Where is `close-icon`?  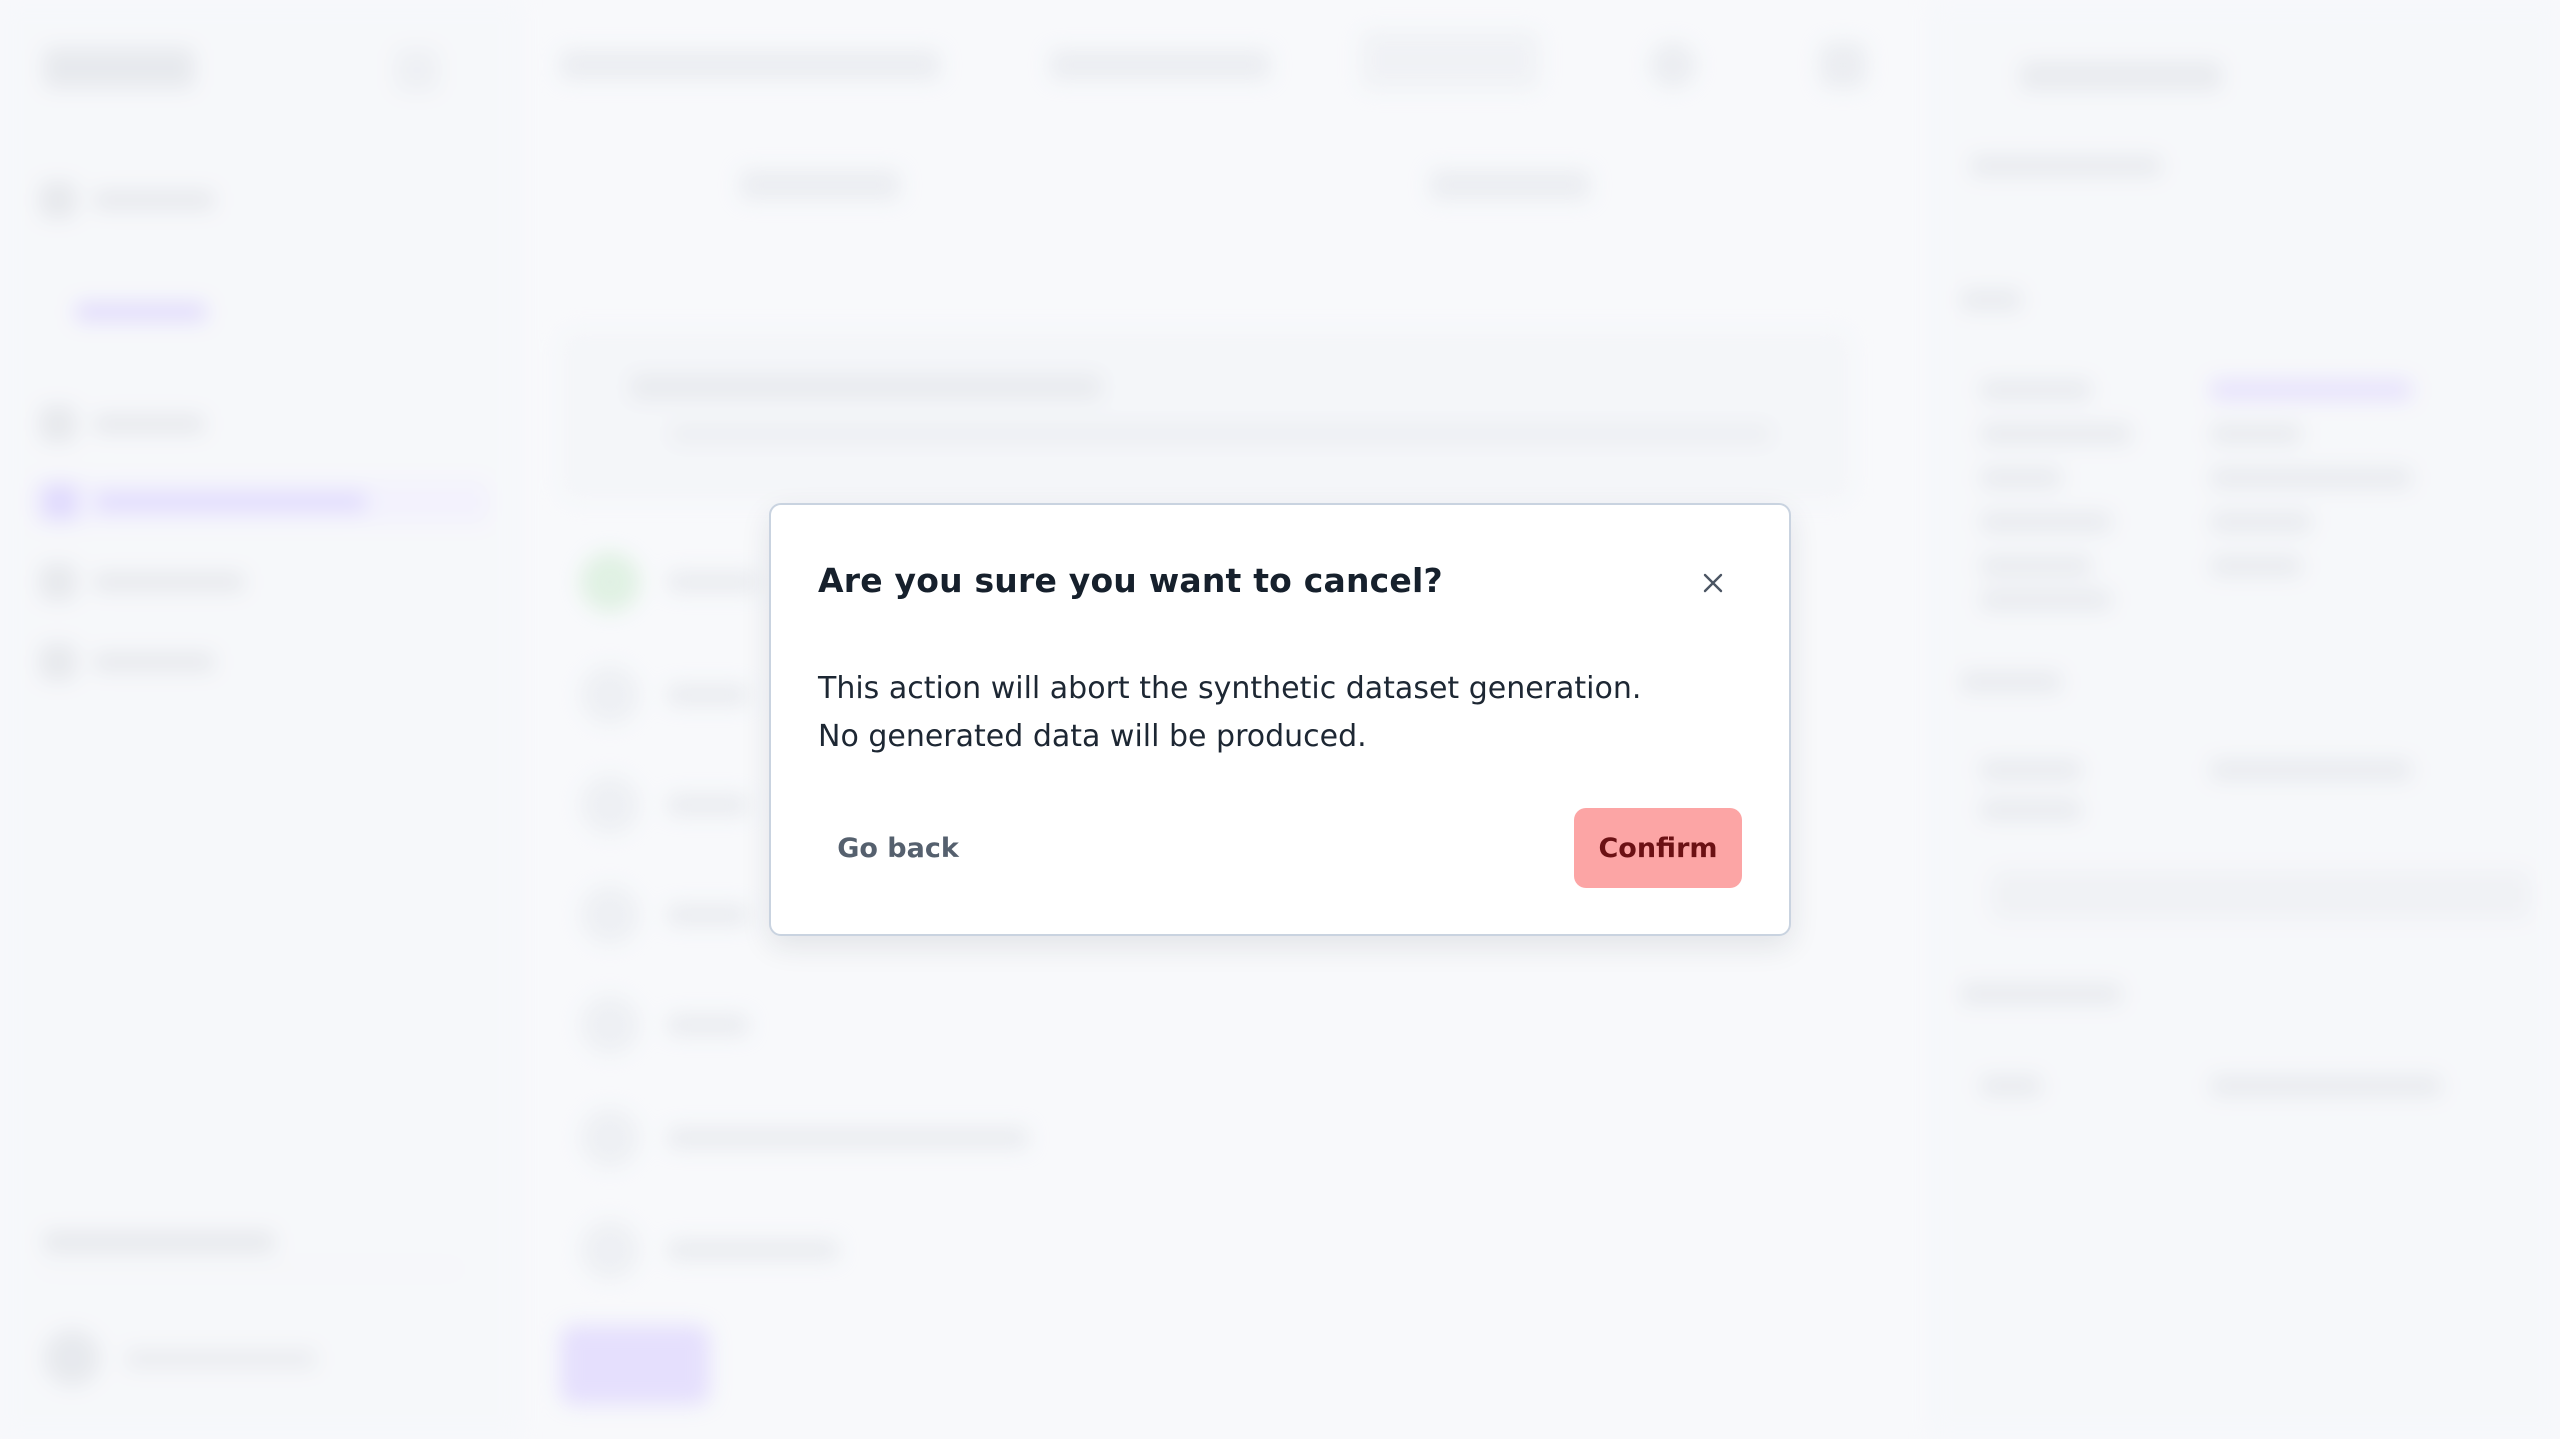
close-icon is located at coordinates (1713, 583).